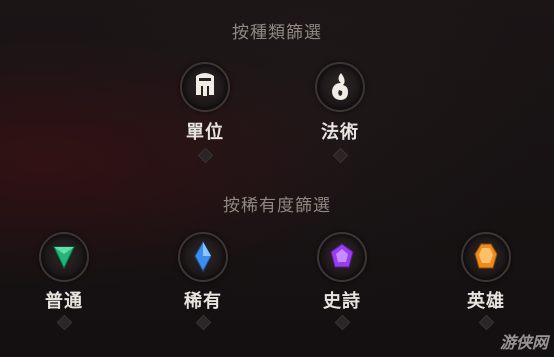  I want to click on filter-spell-button: 法術, so click(340, 122).